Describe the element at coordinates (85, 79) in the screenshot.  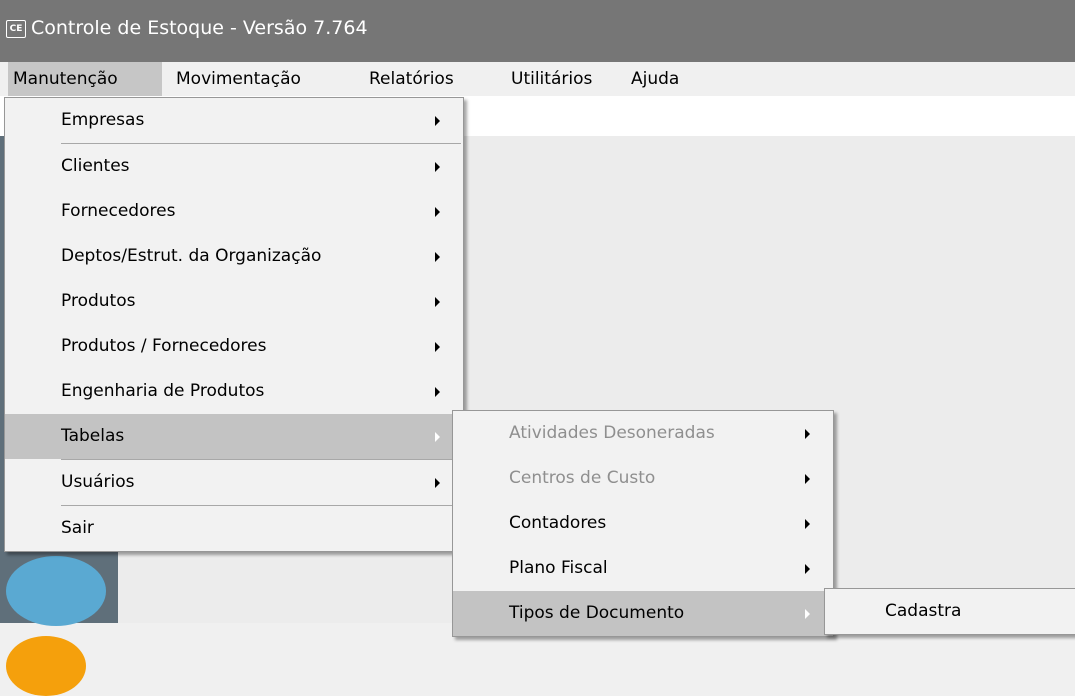
I see `menu-manutencao: Manutenção` at that location.